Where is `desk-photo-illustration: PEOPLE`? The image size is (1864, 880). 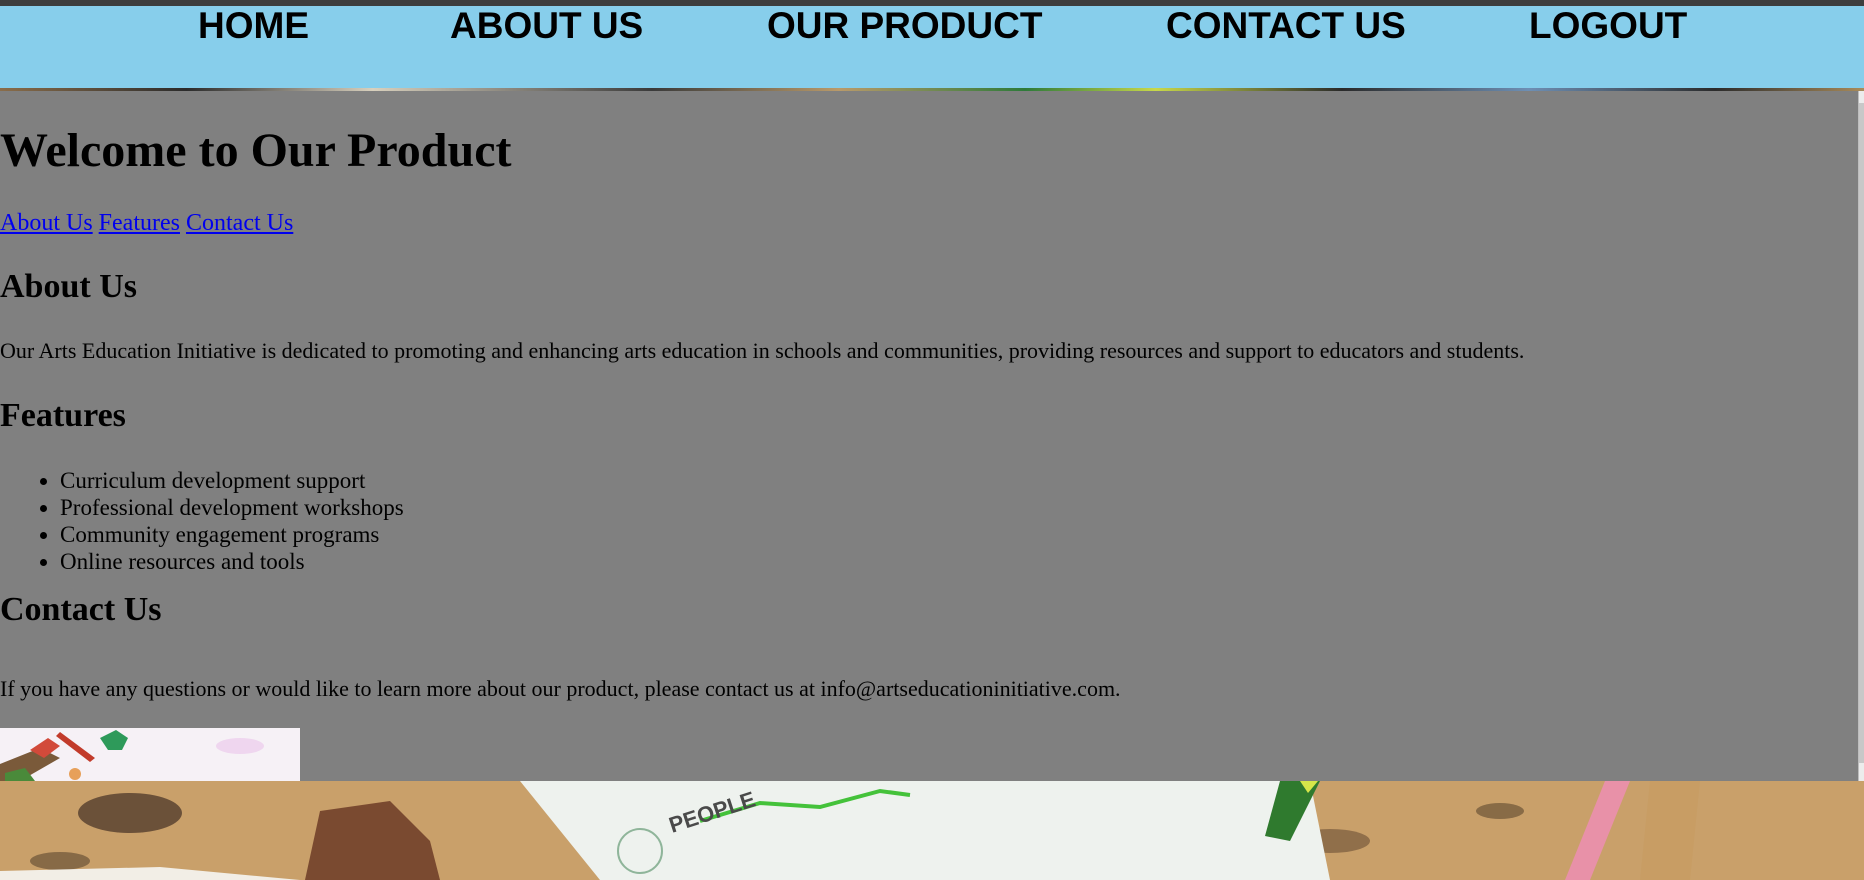 desk-photo-illustration: PEOPLE is located at coordinates (932, 830).